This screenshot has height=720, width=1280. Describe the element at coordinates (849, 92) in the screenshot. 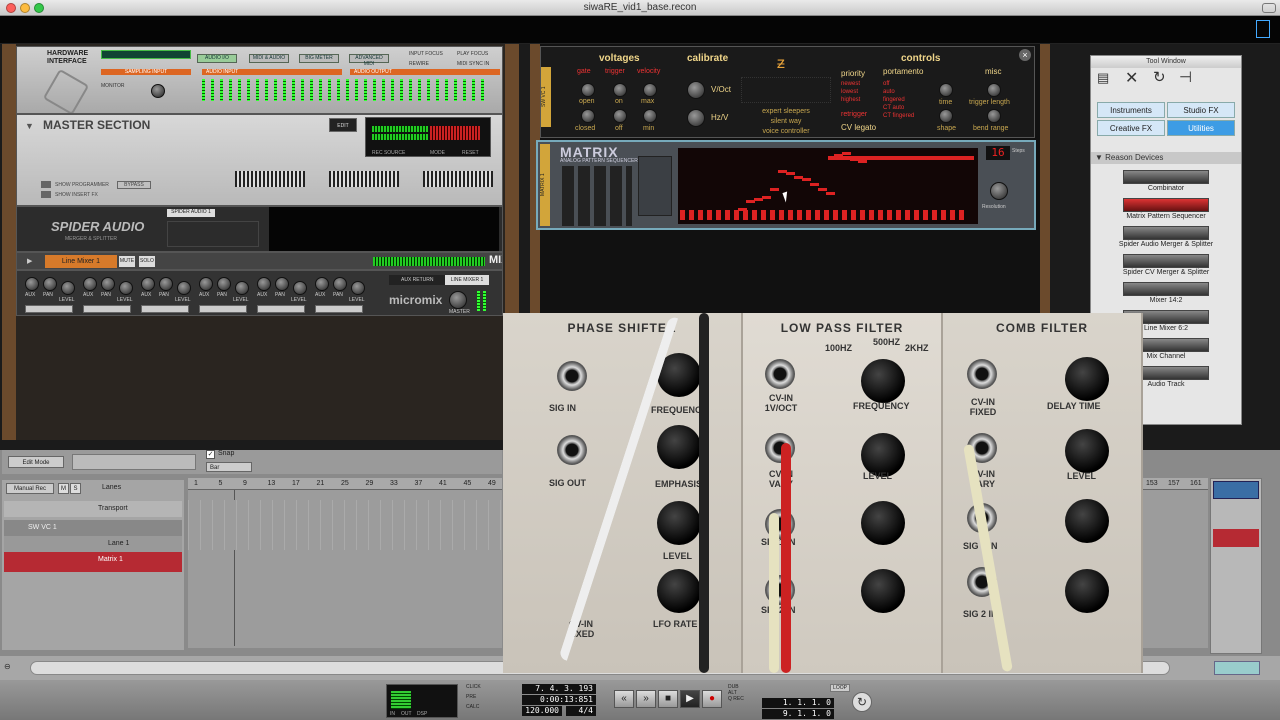

I see `priority-lowest: lowest` at that location.